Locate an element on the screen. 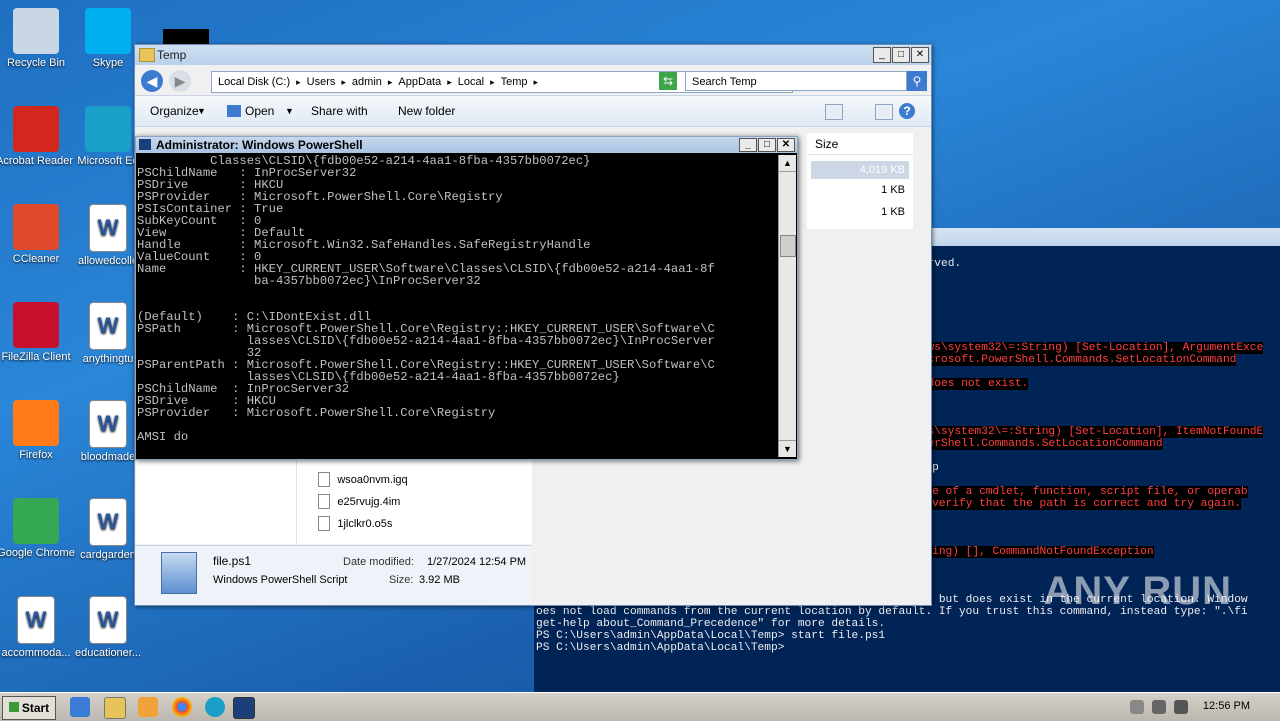 The image size is (1280, 721). view-icon is located at coordinates (834, 112).